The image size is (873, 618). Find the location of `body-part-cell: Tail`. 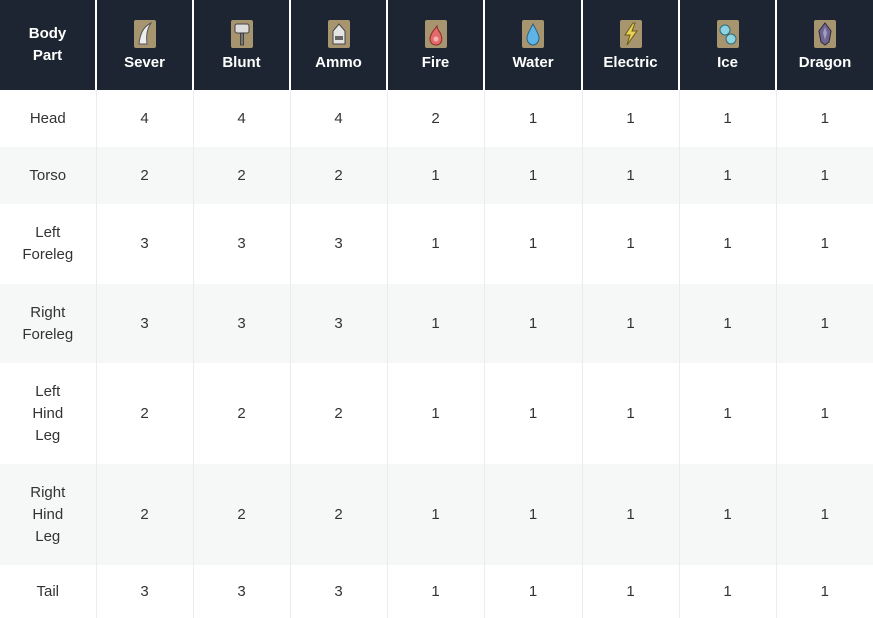

body-part-cell: Tail is located at coordinates (48, 591).